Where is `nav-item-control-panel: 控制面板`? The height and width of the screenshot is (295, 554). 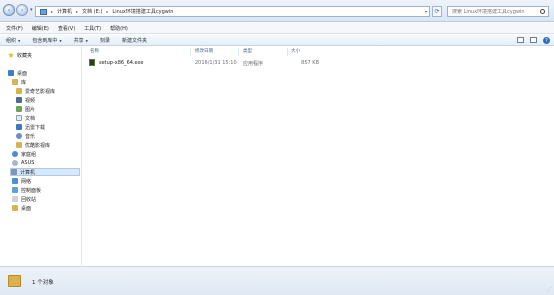 nav-item-control-panel: 控制面板 is located at coordinates (26, 190).